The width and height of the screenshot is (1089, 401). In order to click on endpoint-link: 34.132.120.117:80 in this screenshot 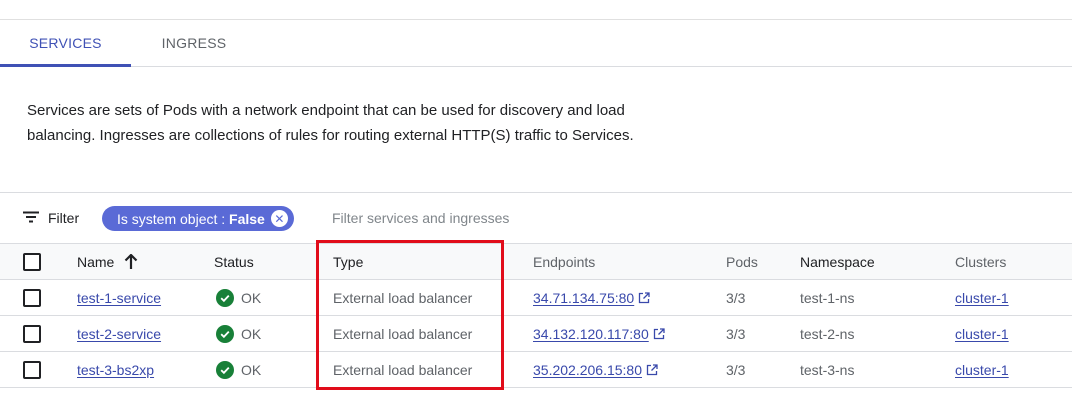, I will do `click(591, 334)`.